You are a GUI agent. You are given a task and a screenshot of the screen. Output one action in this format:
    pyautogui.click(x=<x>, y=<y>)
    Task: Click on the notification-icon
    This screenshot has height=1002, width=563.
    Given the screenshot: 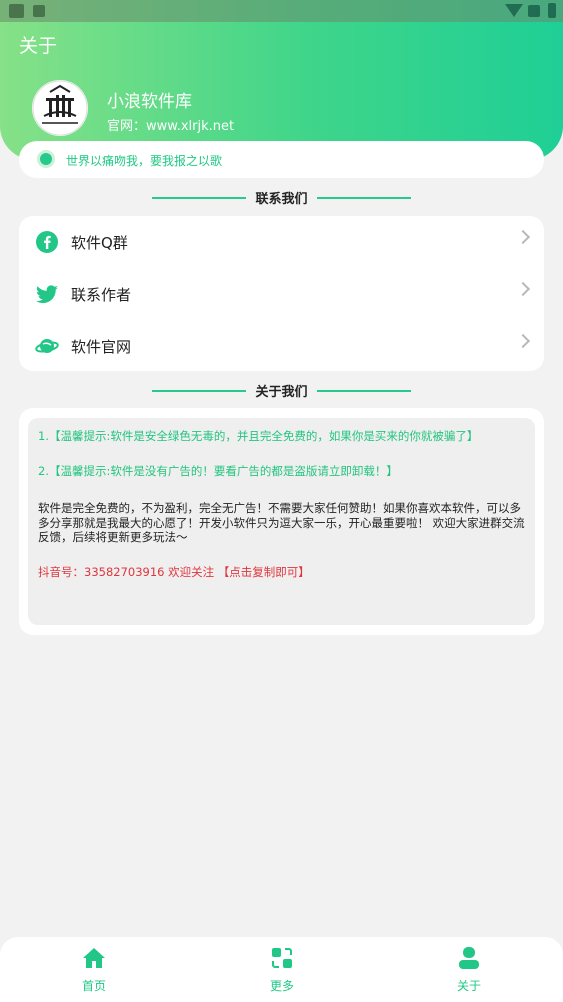 What is the action you would take?
    pyautogui.click(x=16, y=11)
    